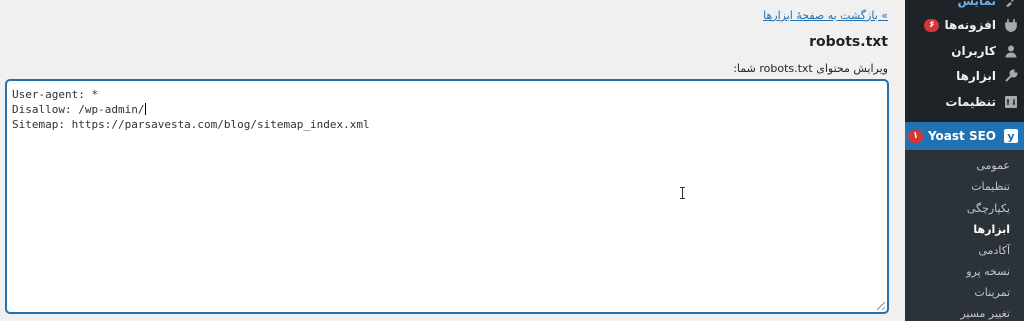 The height and width of the screenshot is (321, 1024). What do you see at coordinates (848, 42) in the screenshot?
I see `page-title: robots.txt` at bounding box center [848, 42].